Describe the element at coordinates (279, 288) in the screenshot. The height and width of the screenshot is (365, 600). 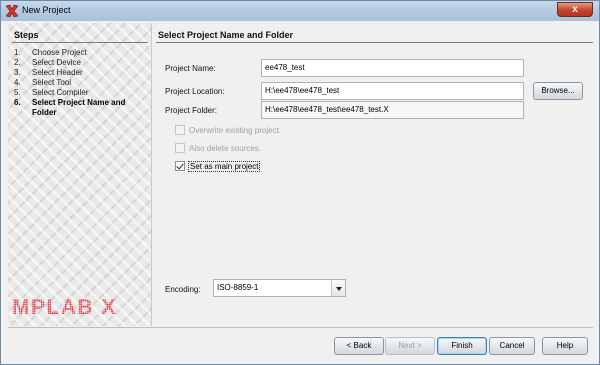
I see `encoding-select: ISO-8859-1` at that location.